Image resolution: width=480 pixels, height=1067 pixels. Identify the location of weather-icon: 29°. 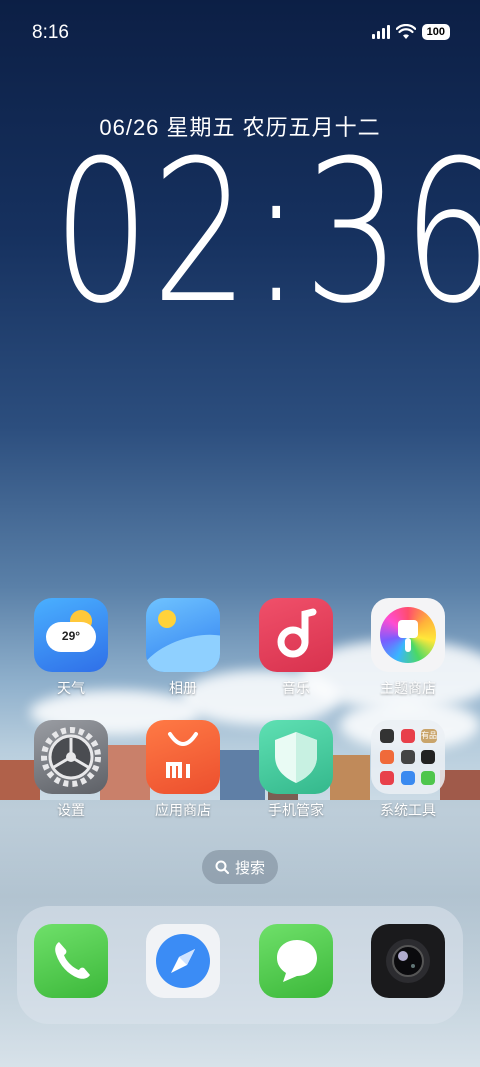
(71, 635).